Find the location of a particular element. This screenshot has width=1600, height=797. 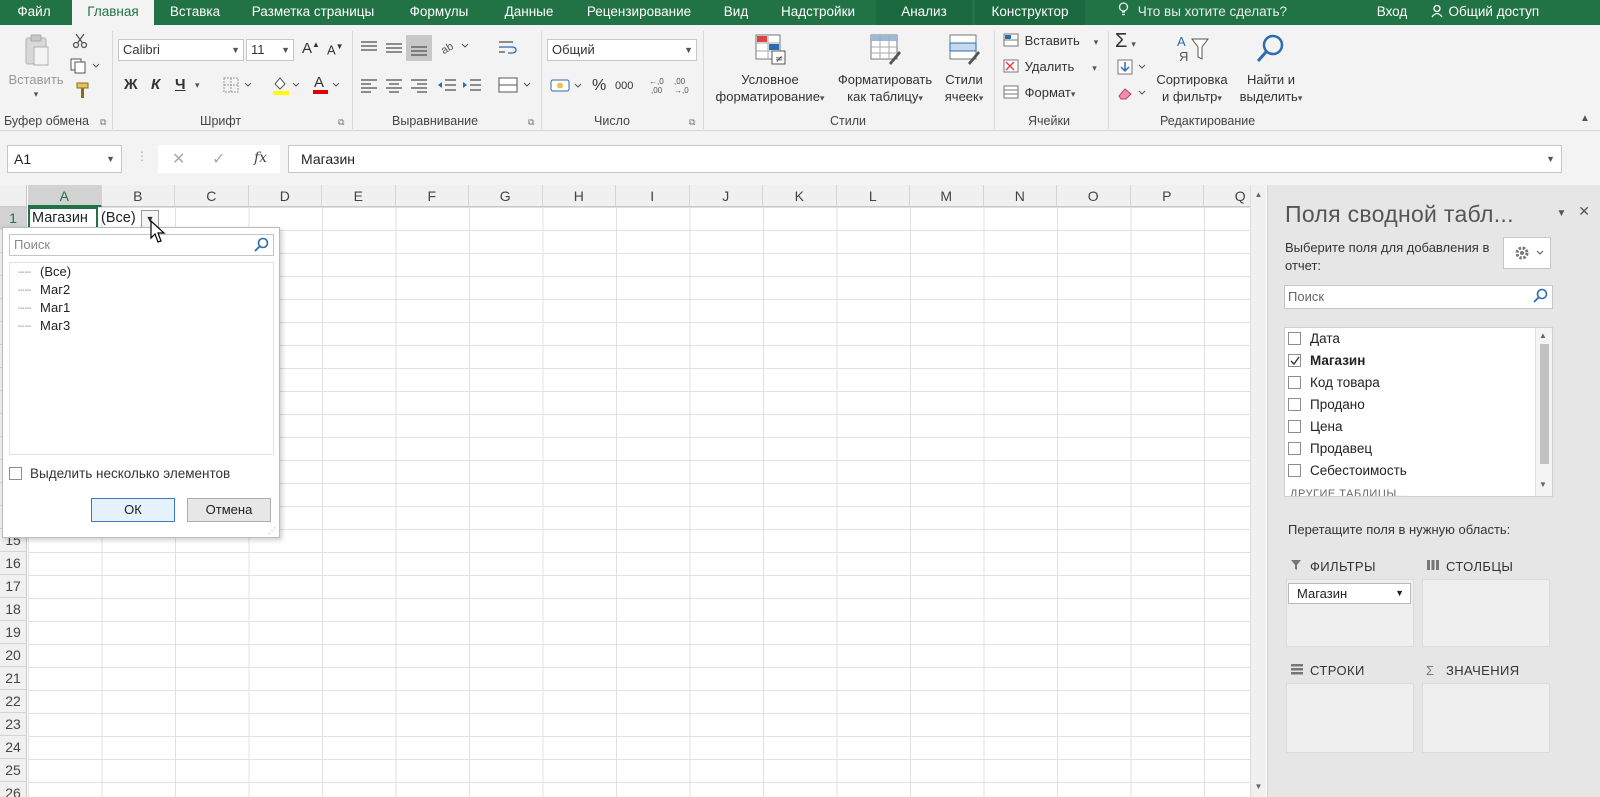

cut-icon is located at coordinates (80, 42).